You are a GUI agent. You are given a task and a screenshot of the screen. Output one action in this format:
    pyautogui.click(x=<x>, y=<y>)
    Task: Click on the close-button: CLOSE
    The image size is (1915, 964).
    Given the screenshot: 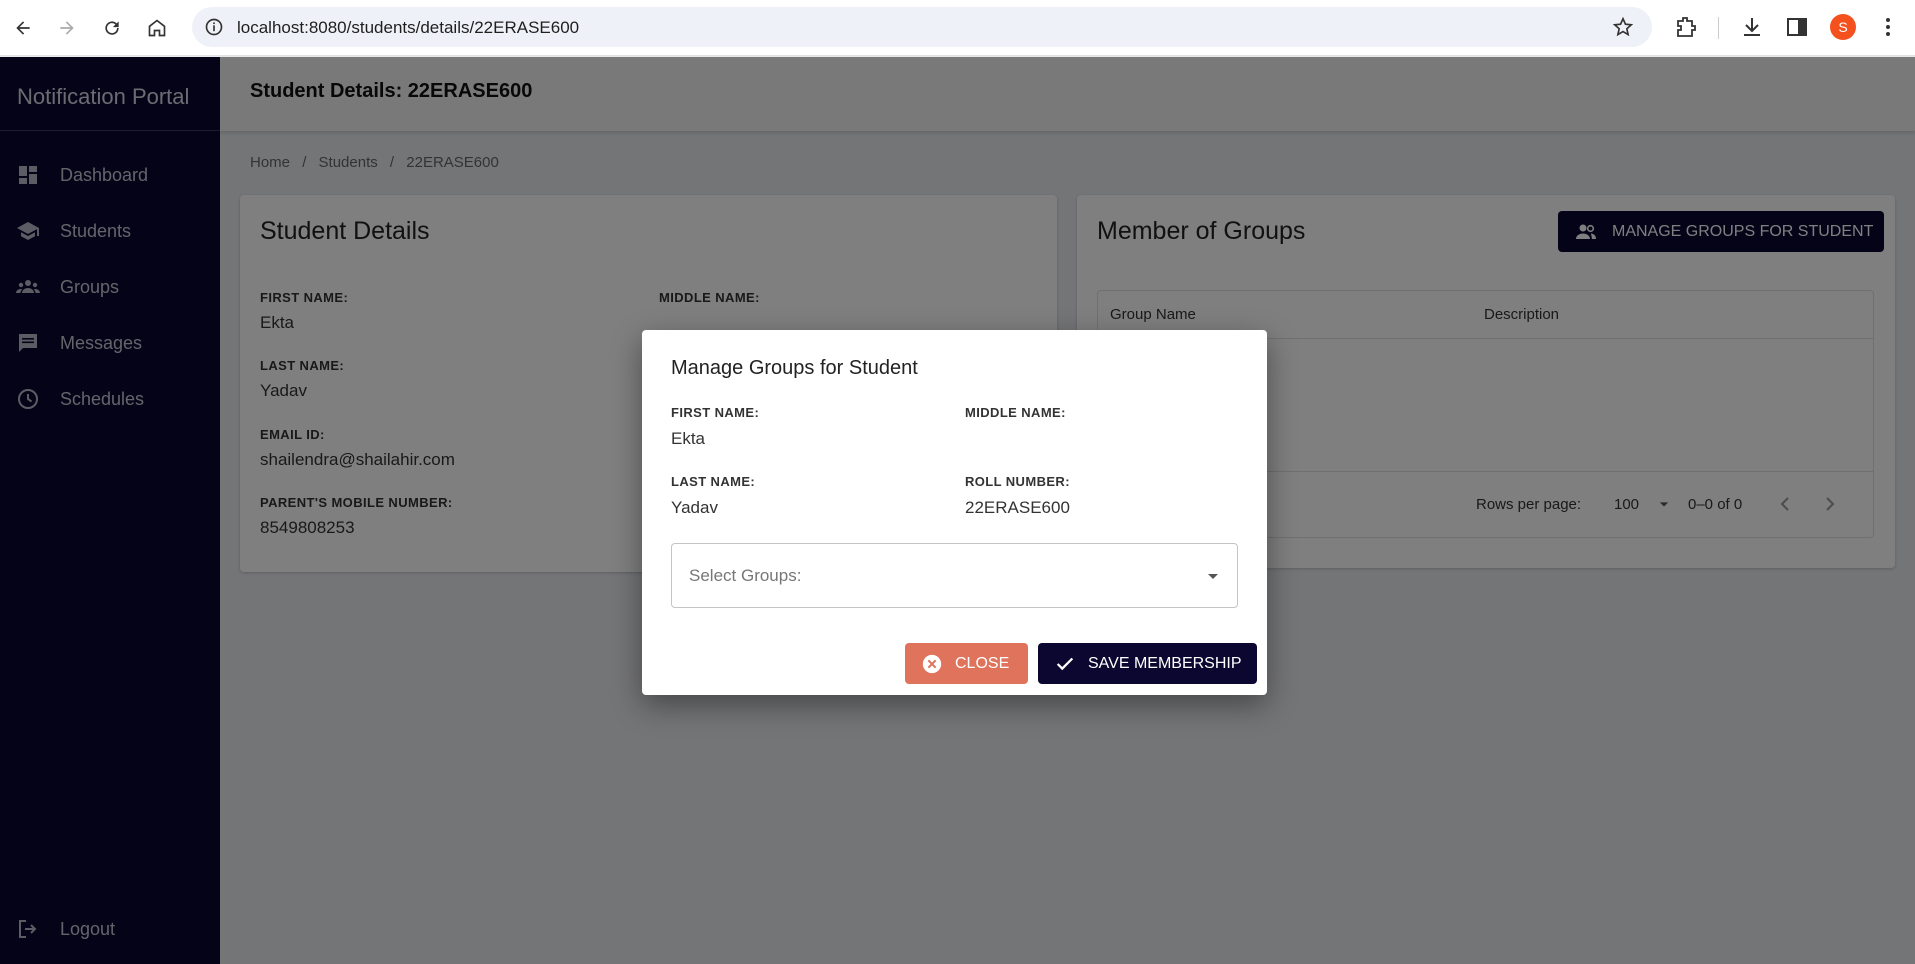 What is the action you would take?
    pyautogui.click(x=966, y=663)
    